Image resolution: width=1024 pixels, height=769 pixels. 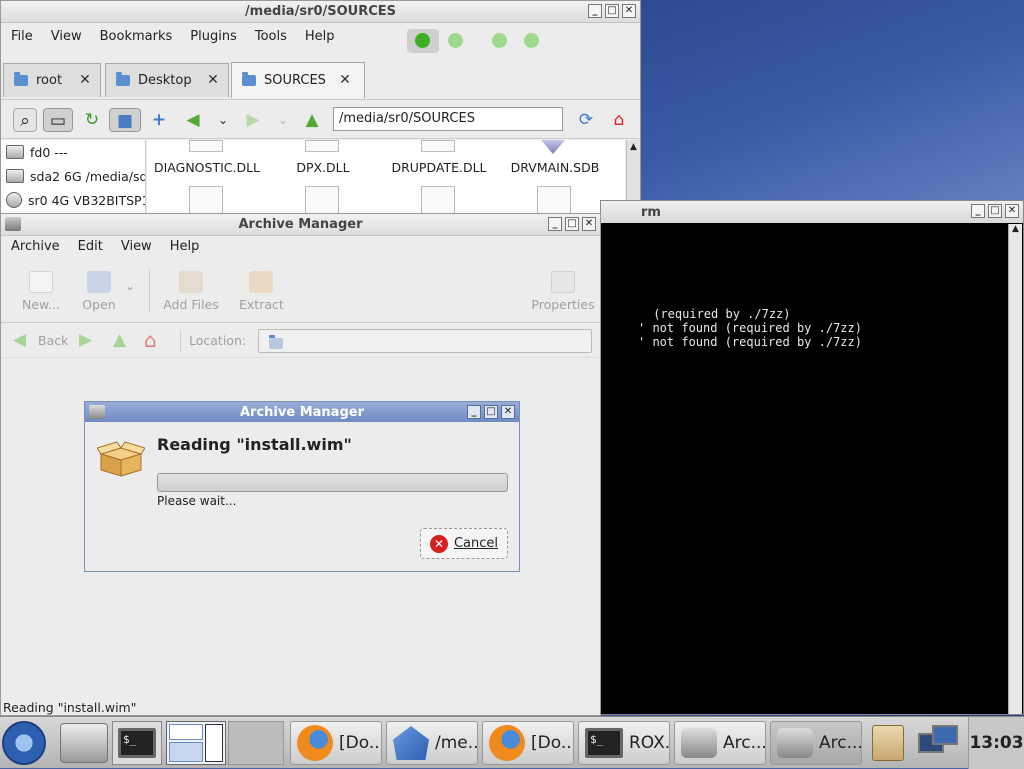 I want to click on file-manager-title: /media/sr0/SOURCES, so click(x=320, y=11).